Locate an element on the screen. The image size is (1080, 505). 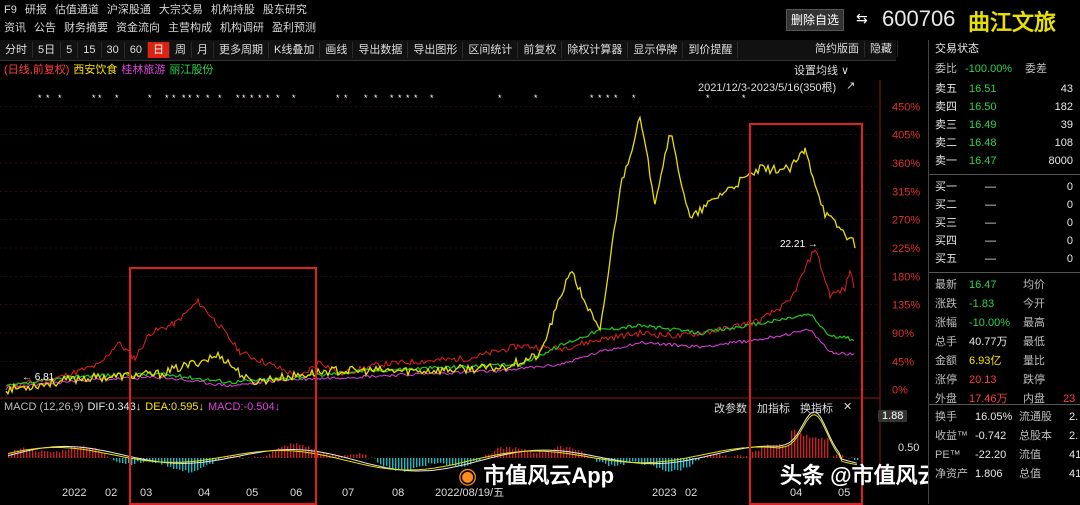
top-menu-item: 盈利预测 is located at coordinates (294, 28).